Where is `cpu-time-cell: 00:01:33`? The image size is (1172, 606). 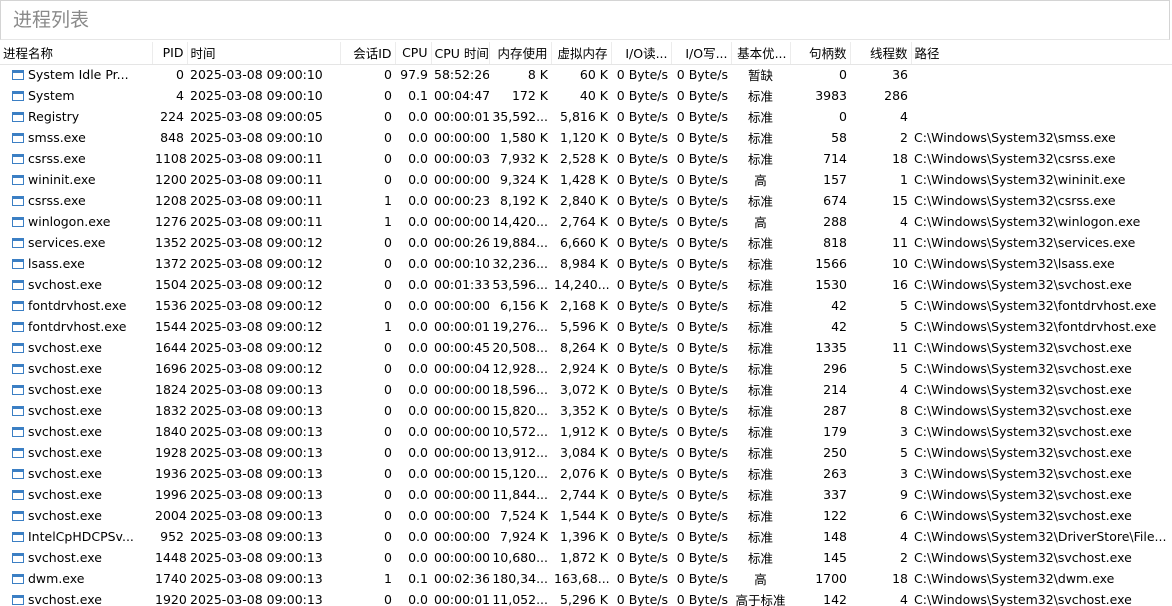 cpu-time-cell: 00:01:33 is located at coordinates (461, 284).